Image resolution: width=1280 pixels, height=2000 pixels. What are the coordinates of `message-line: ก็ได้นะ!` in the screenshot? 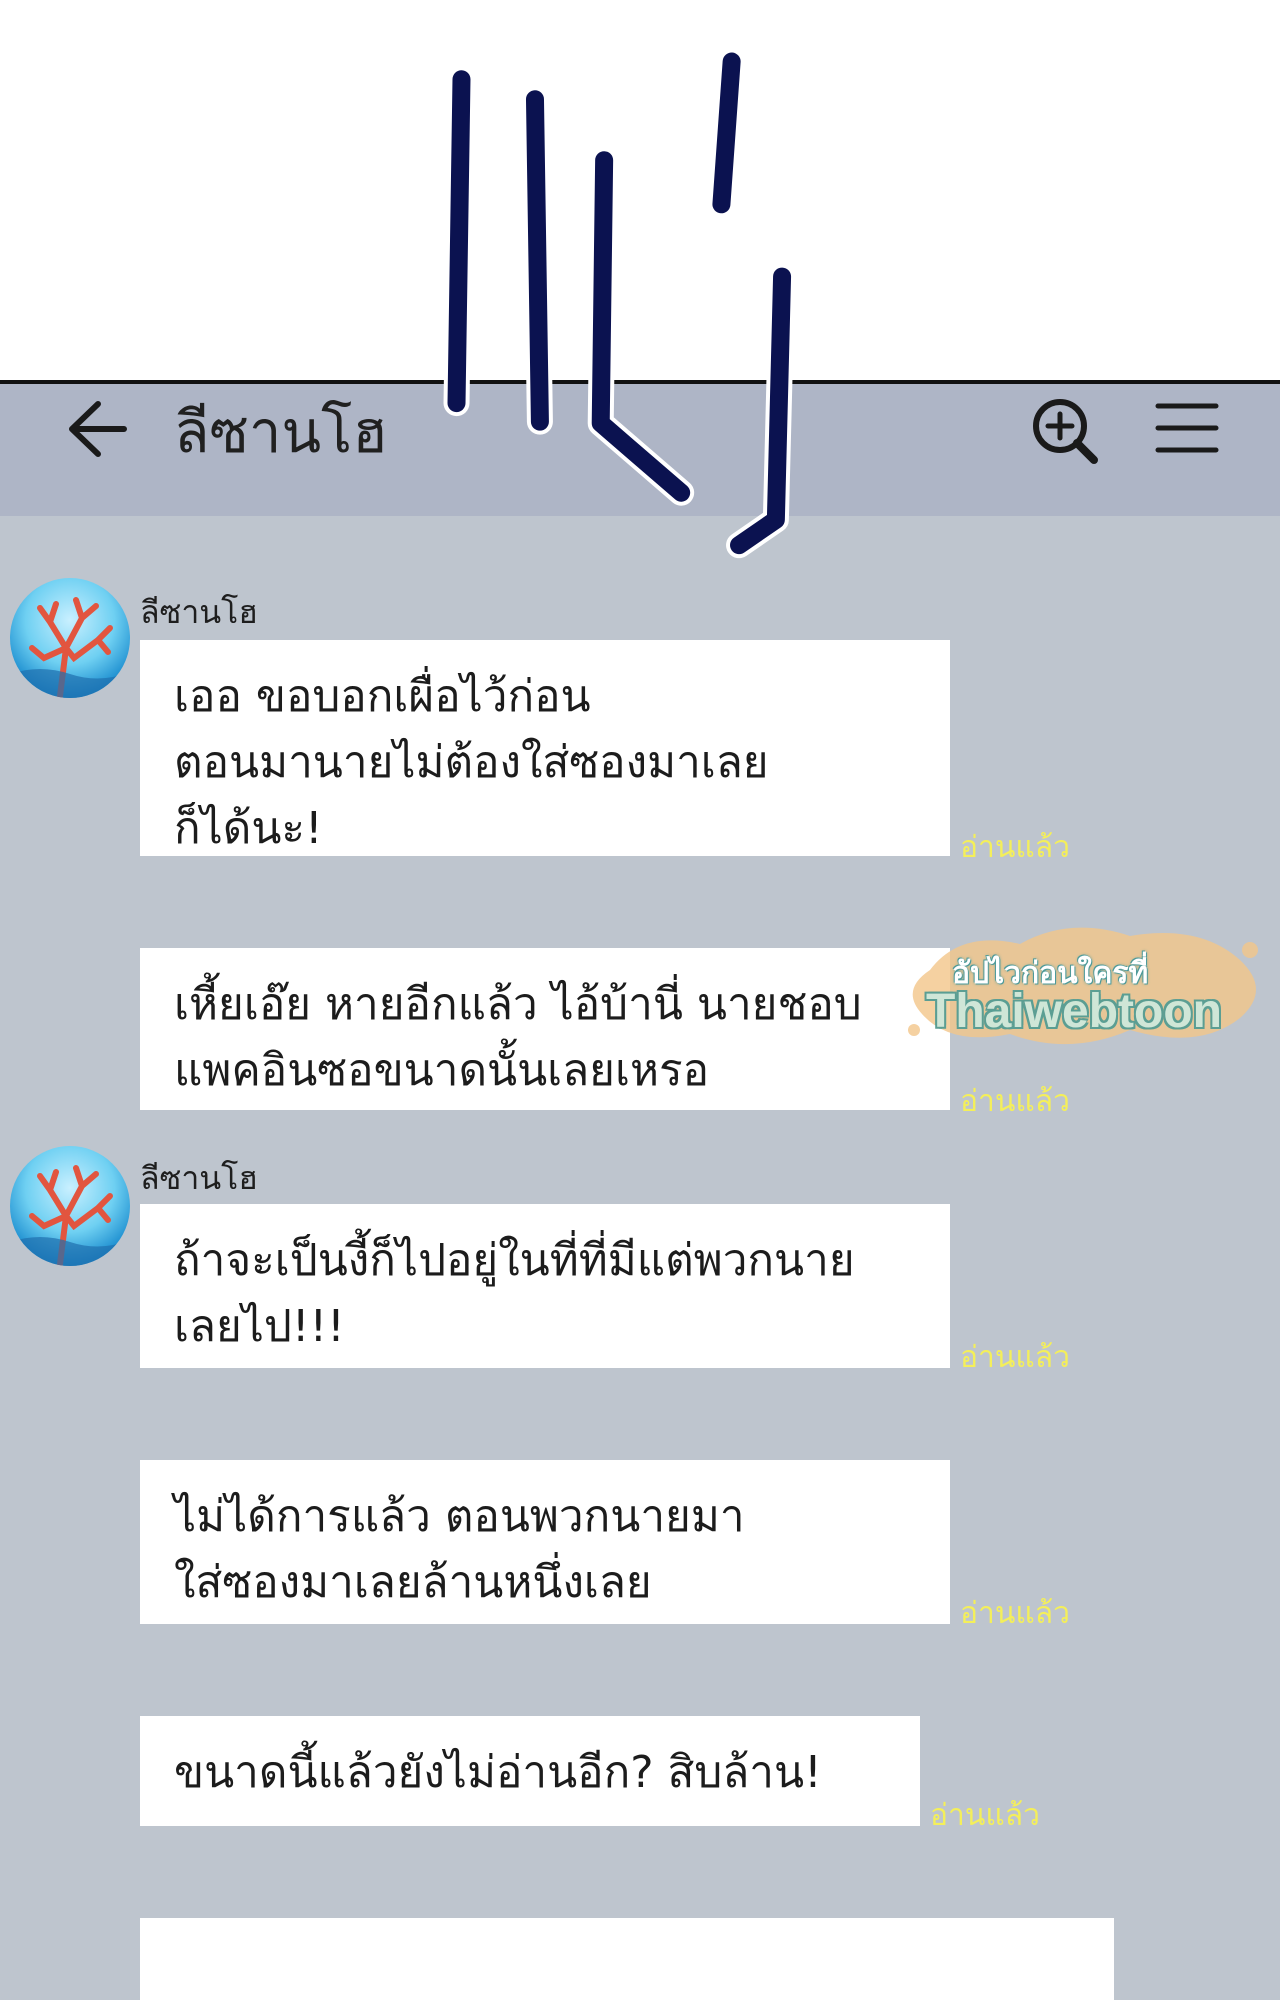 It's located at (248, 828).